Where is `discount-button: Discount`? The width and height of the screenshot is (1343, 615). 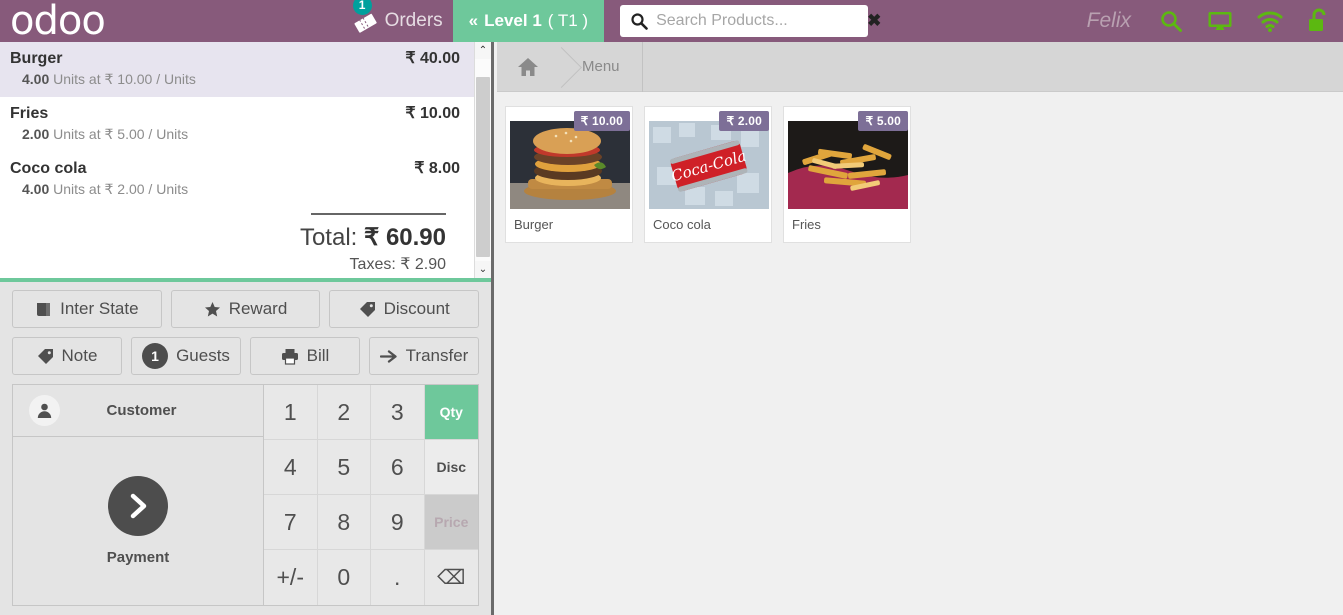
discount-button: Discount is located at coordinates (404, 309).